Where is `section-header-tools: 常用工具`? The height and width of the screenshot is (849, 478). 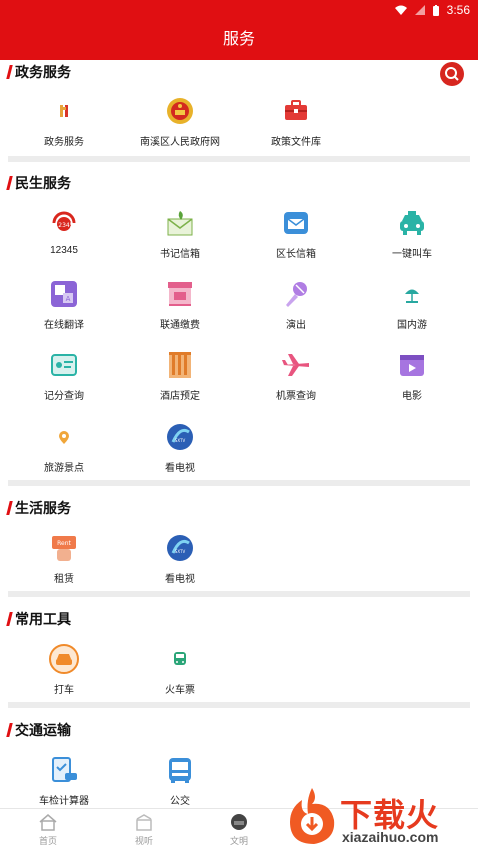
section-header-tools: 常用工具 is located at coordinates (38, 619).